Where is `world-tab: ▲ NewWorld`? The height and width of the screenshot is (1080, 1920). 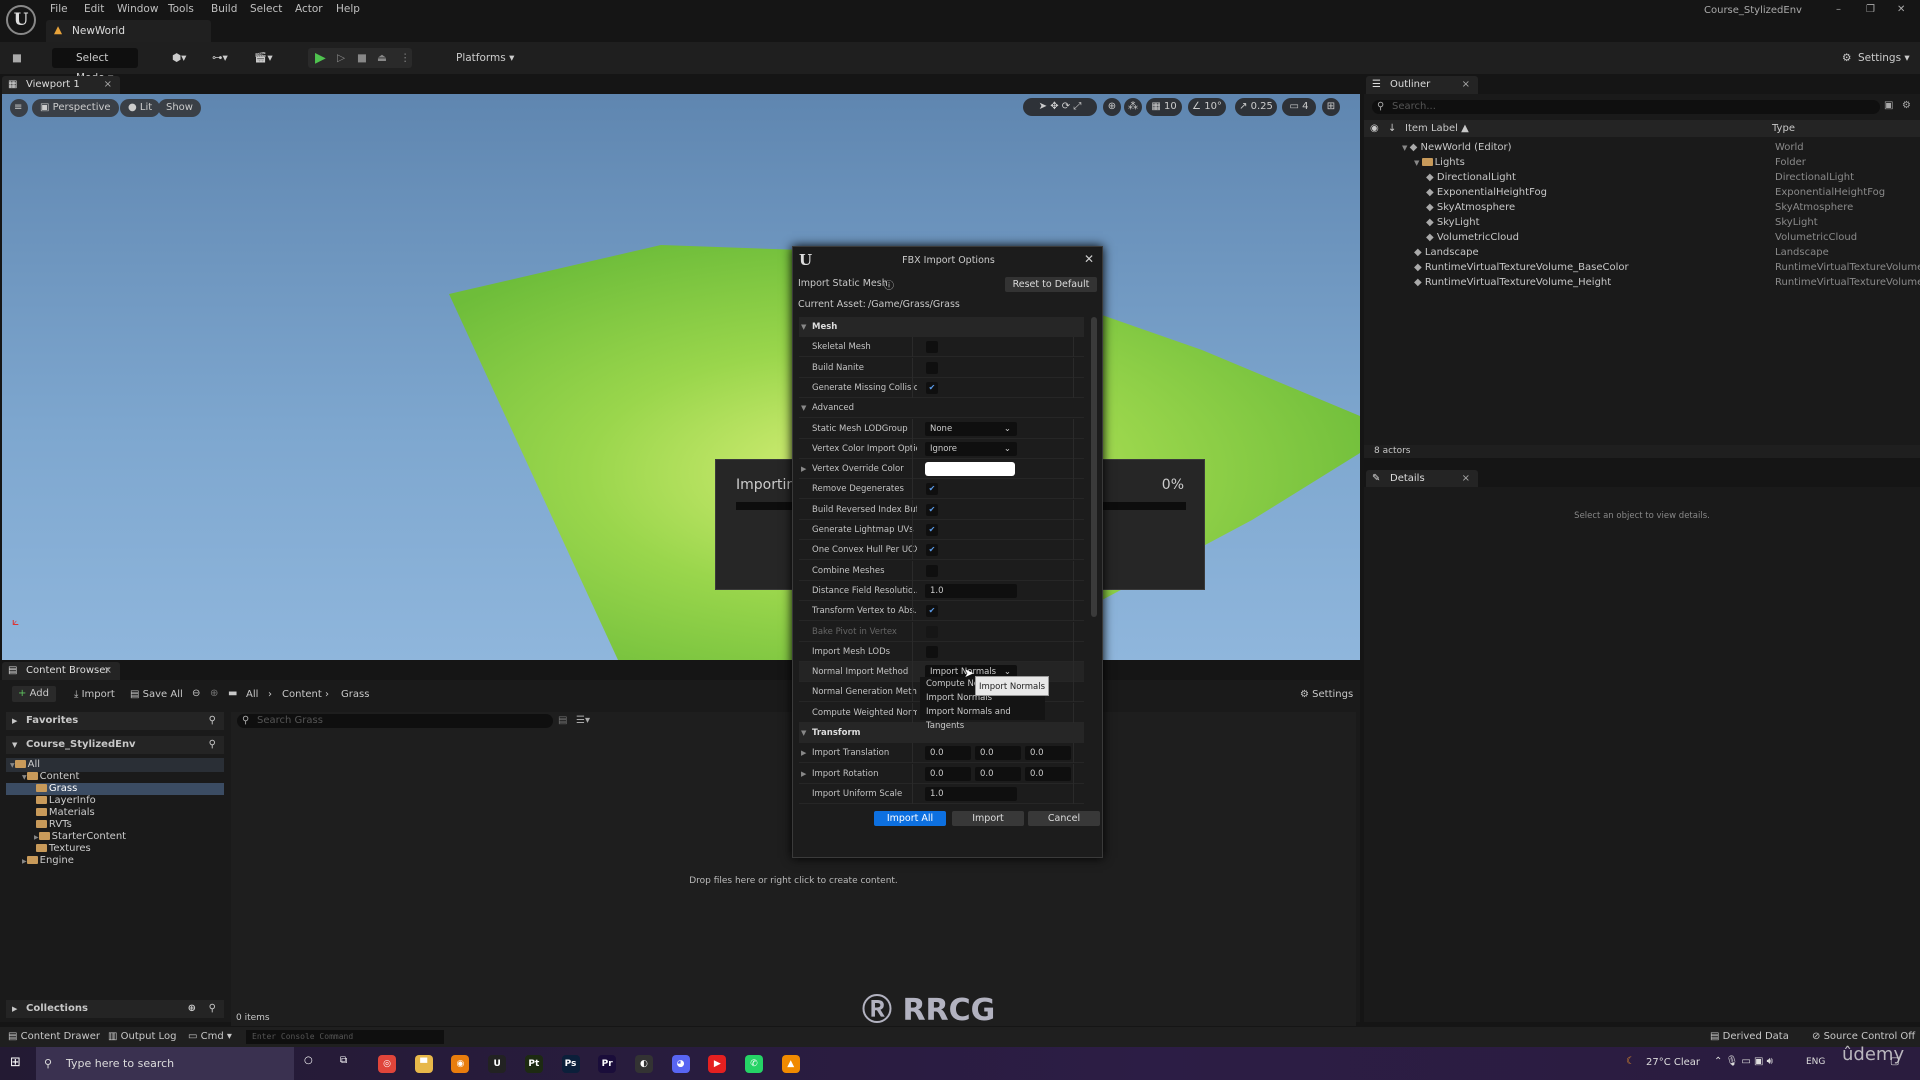 world-tab: ▲ NewWorld is located at coordinates (128, 31).